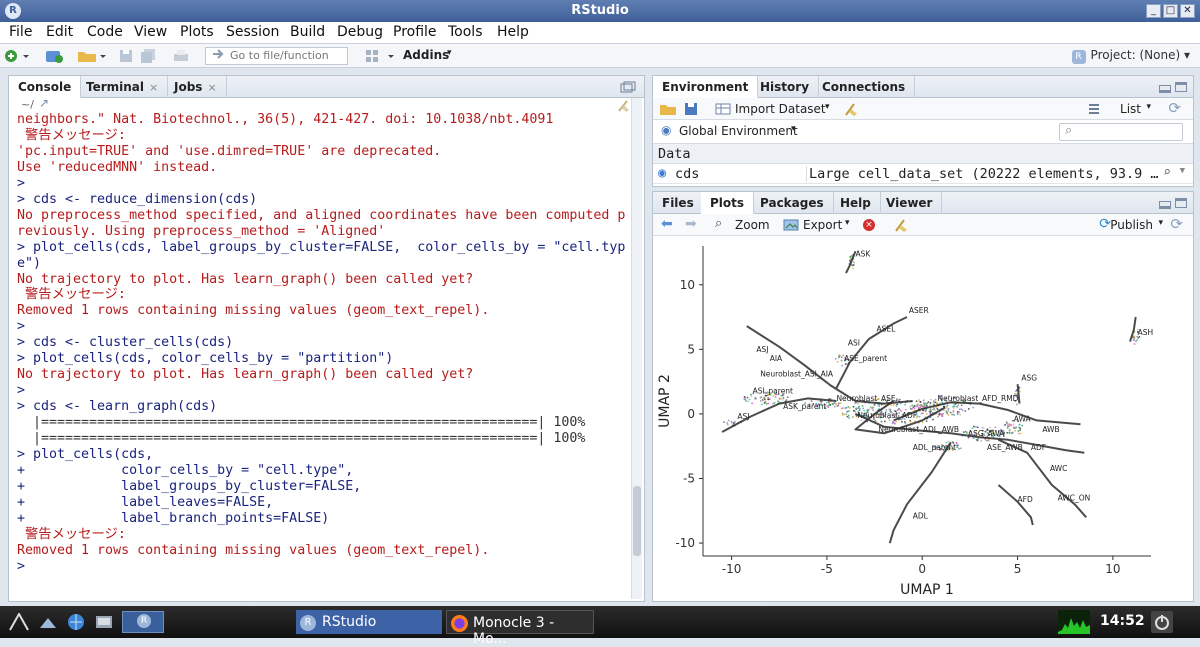 This screenshot has width=1200, height=647. What do you see at coordinates (1069, 130) in the screenshot?
I see `search-icon: ⌕` at bounding box center [1069, 130].